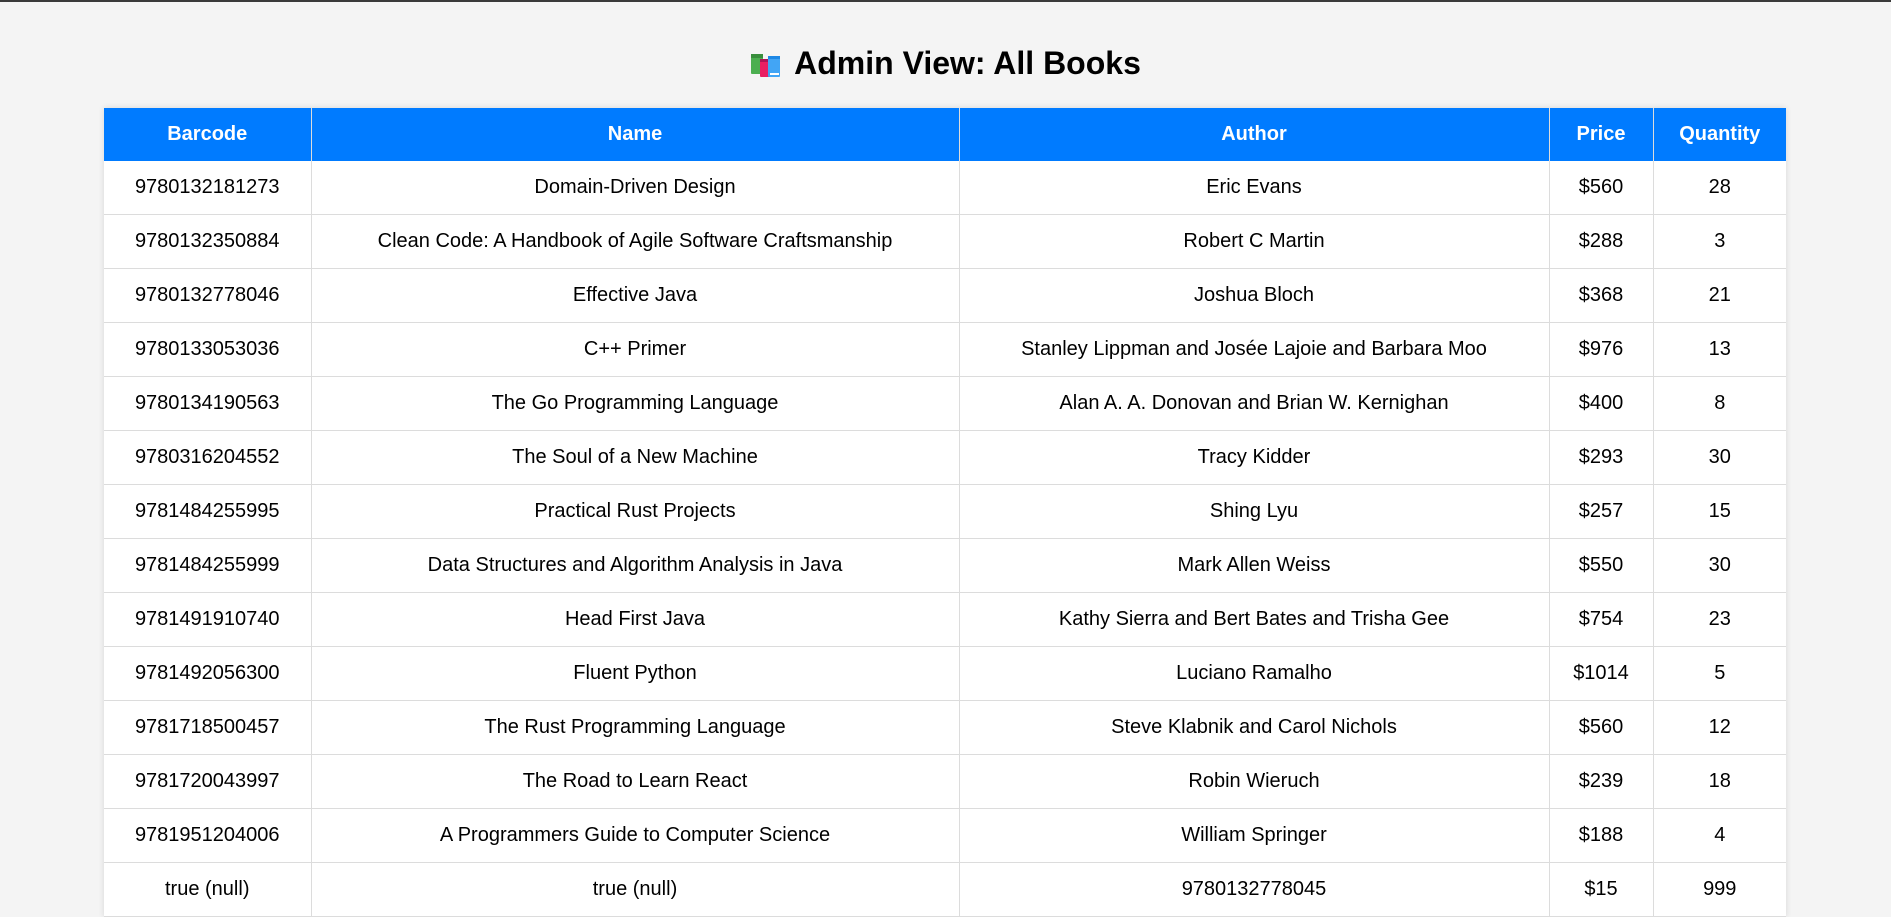 This screenshot has width=1891, height=917. Describe the element at coordinates (635, 403) in the screenshot. I see `cell-name: The Go Programming Language` at that location.